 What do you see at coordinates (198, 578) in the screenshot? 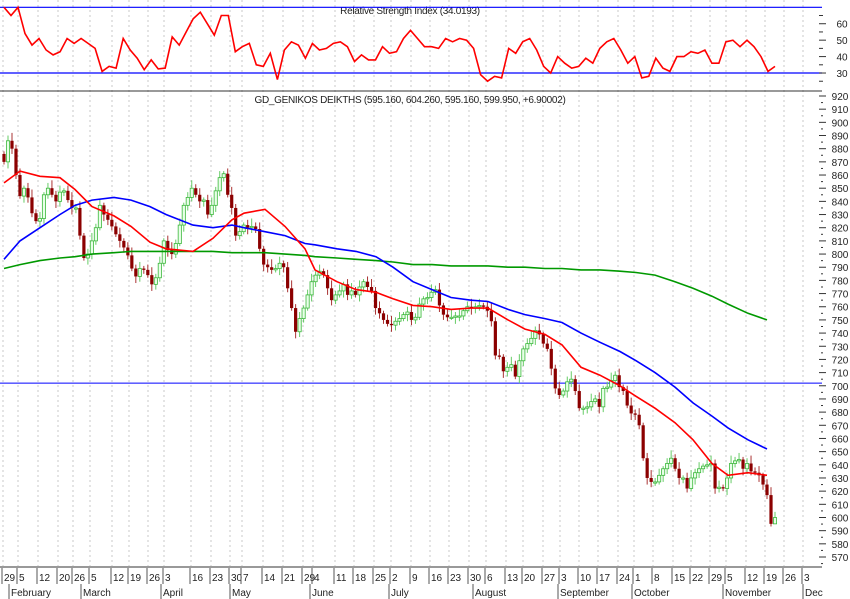
I see `x-tick-label: 16` at bounding box center [198, 578].